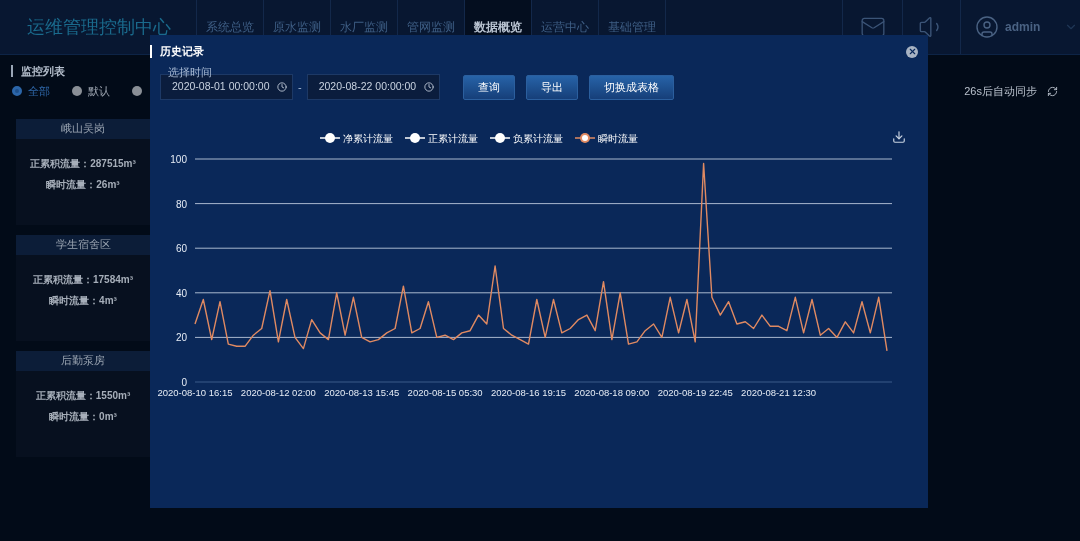  What do you see at coordinates (99, 91) in the screenshot?
I see `radio-label: 默认` at bounding box center [99, 91].